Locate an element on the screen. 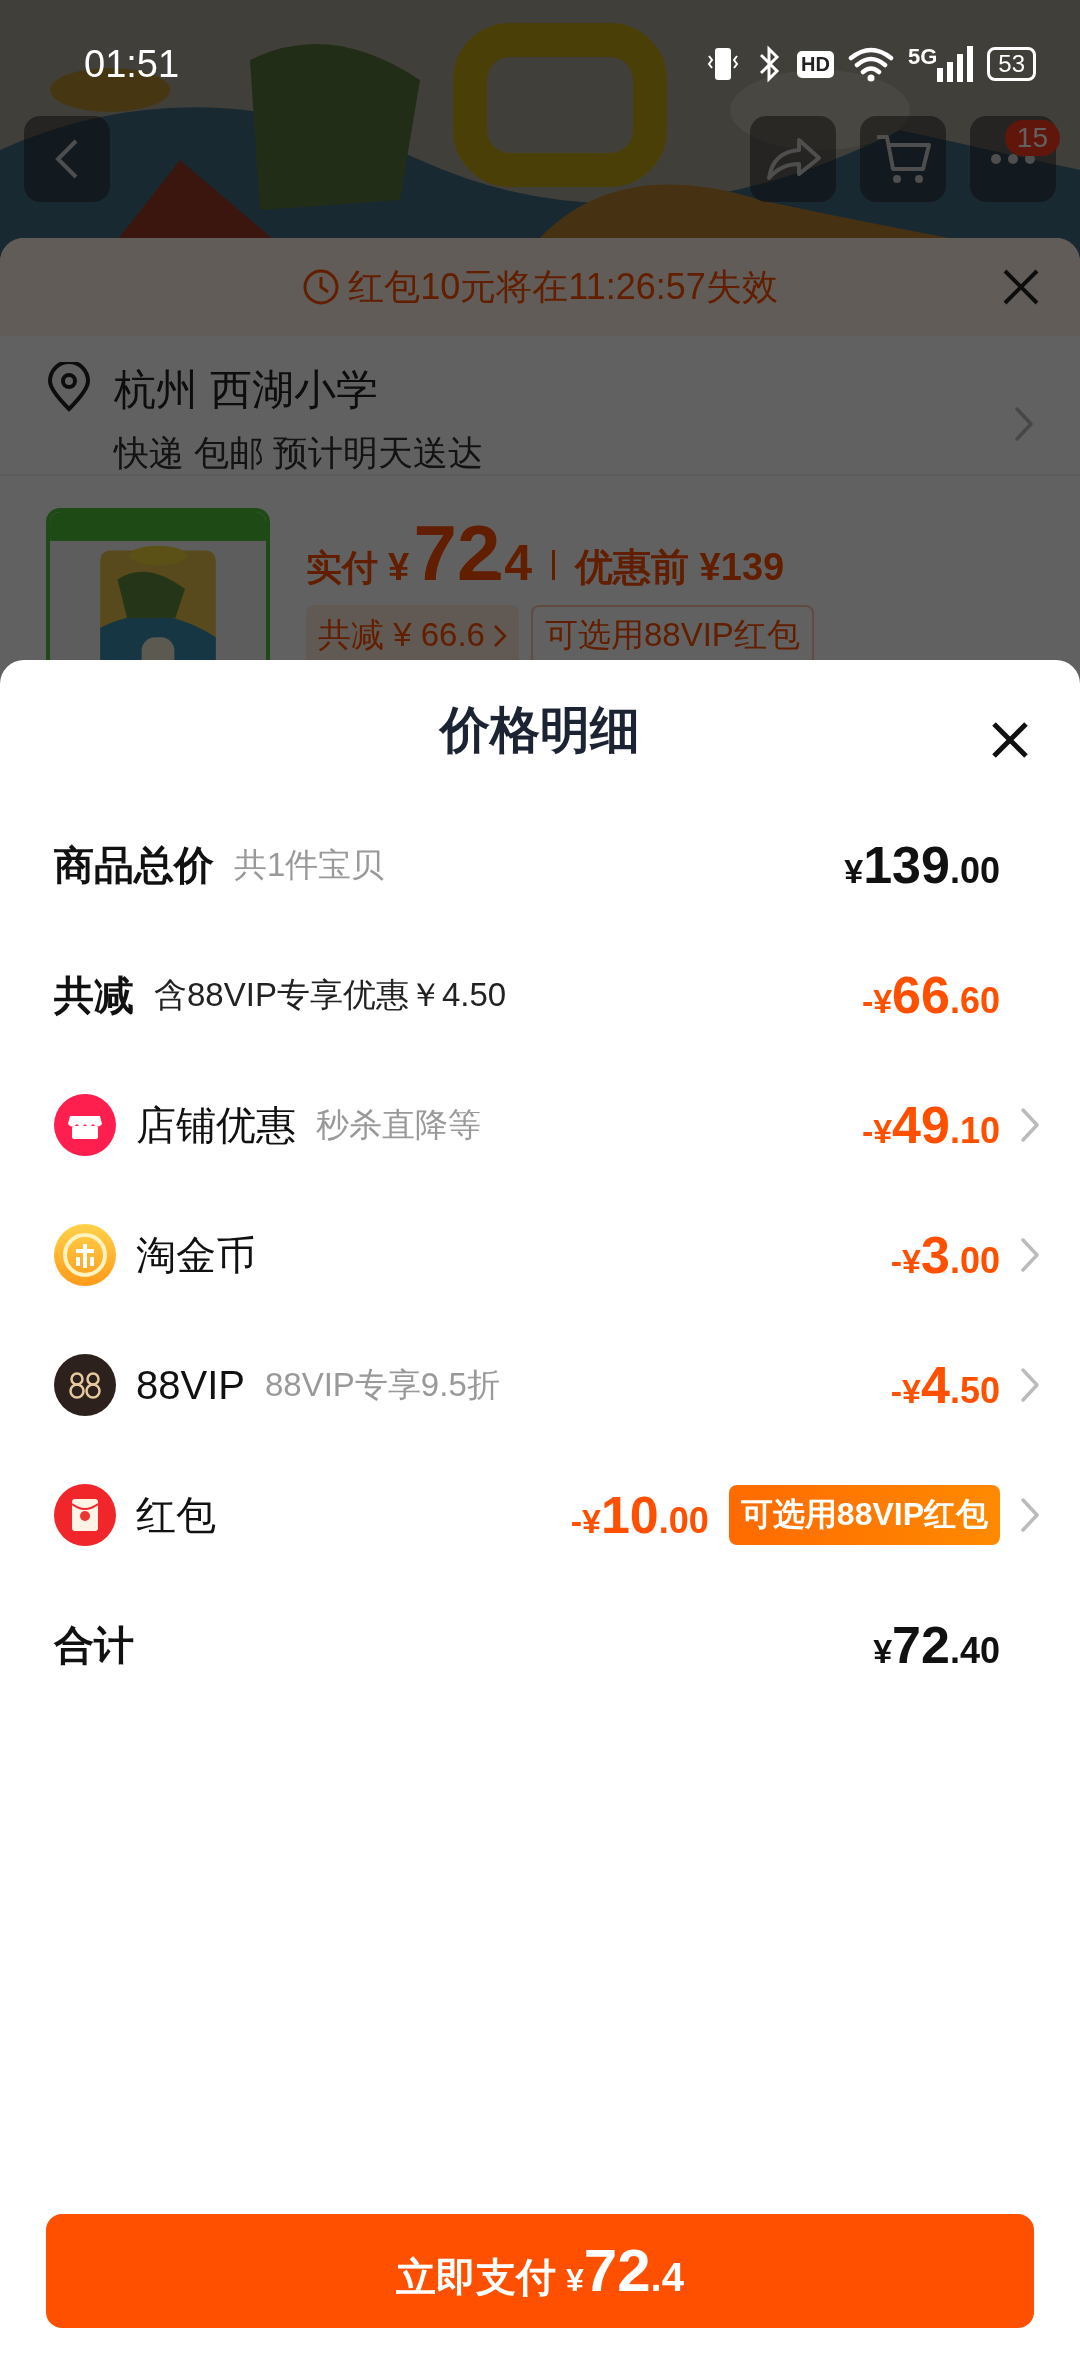  more-icon is located at coordinates (1013, 159).